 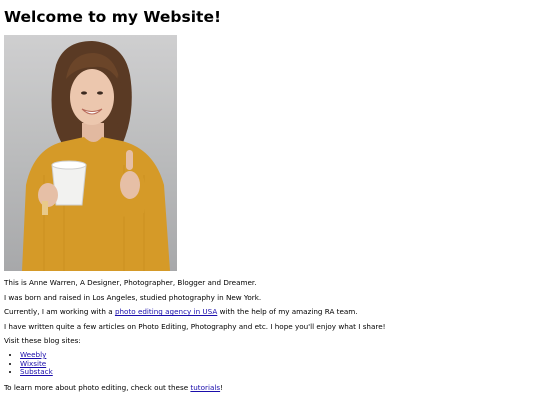 I want to click on list-item: Weebly, so click(x=277, y=355).